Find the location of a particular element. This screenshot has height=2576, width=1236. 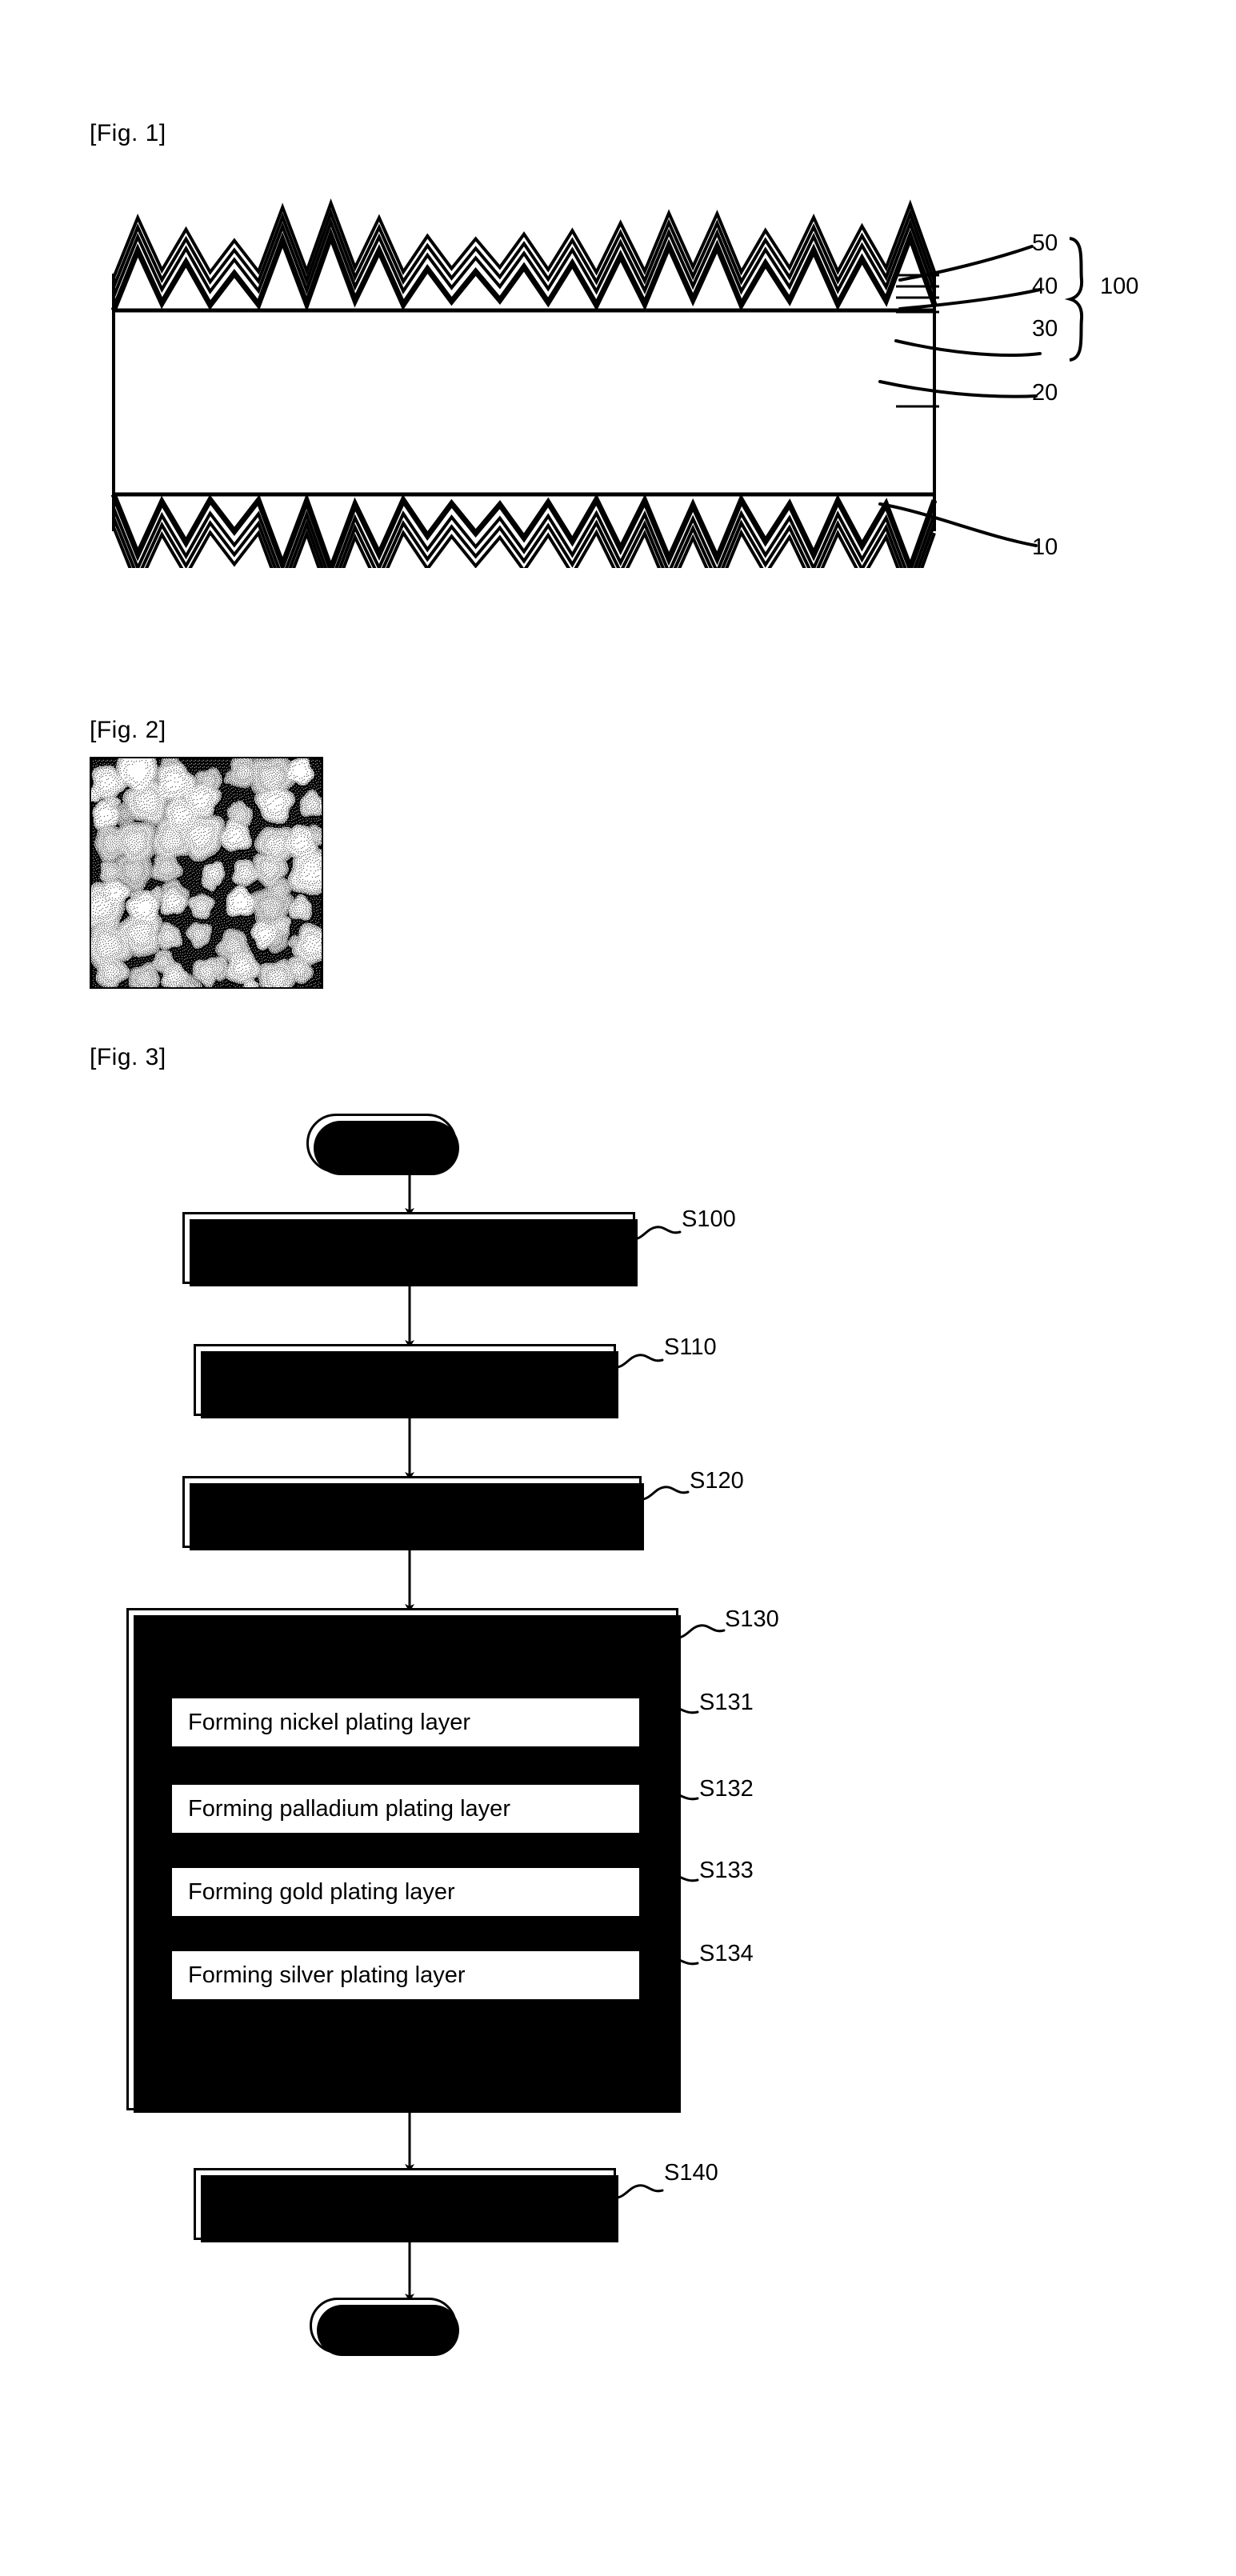

flow-end-terminator: End is located at coordinates (384, 2327).